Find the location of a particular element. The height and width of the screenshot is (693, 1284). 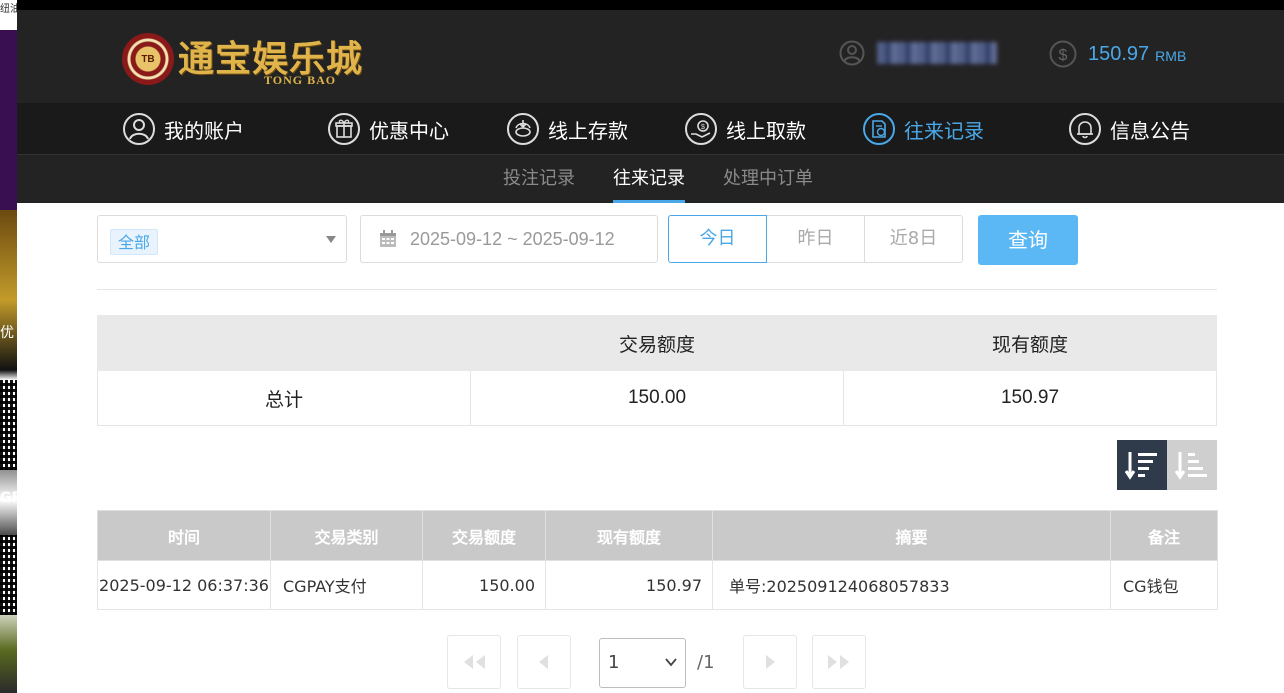

header-note: 备注 is located at coordinates (1164, 535).